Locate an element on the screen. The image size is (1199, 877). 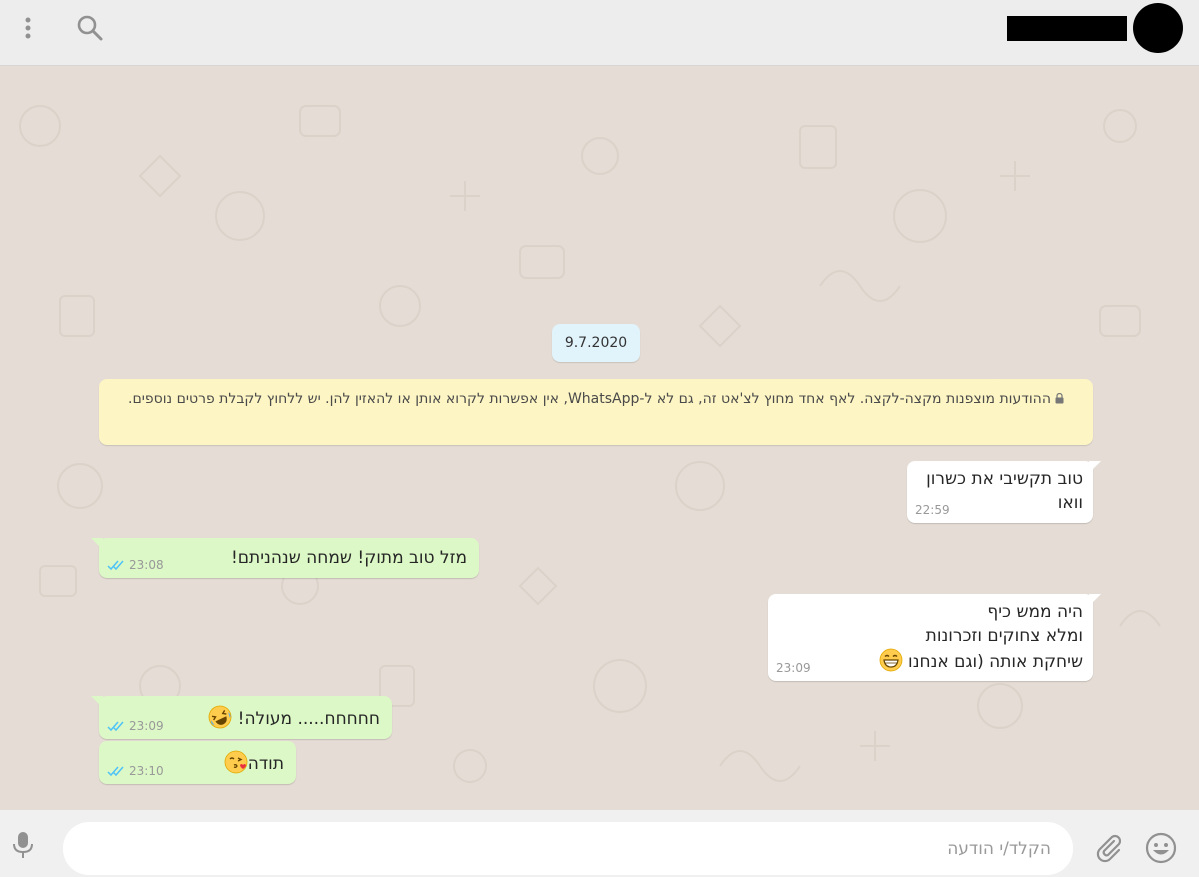
message-input is located at coordinates (568, 848).